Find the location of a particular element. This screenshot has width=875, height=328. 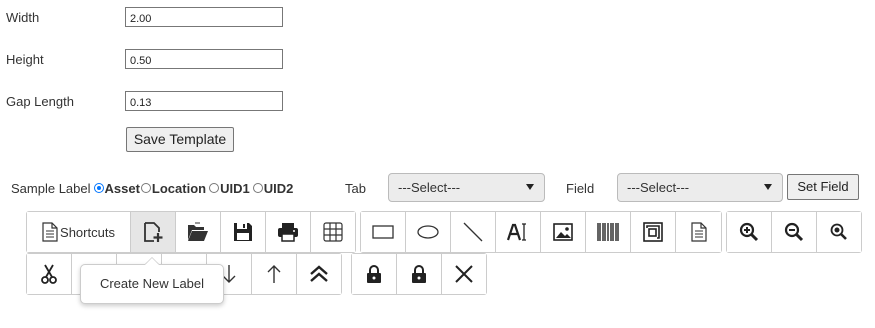

shortcuts-button: Shortcuts is located at coordinates (79, 232).